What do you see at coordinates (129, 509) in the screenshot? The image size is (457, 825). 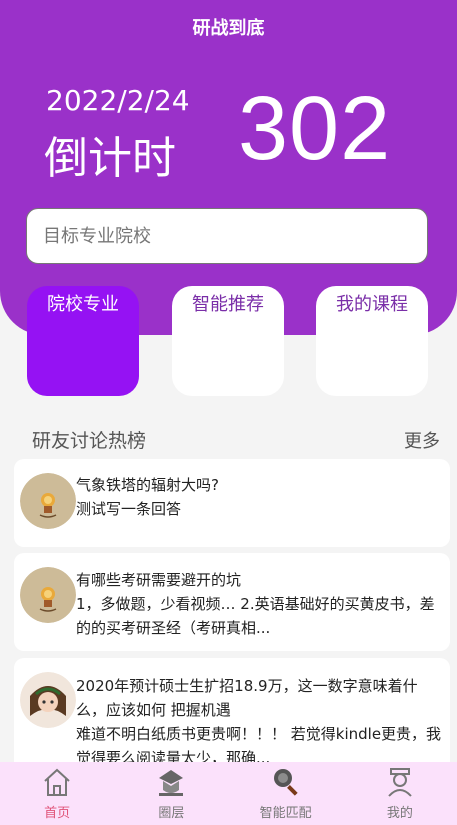 I see `post-answer: 测试写一条回答` at bounding box center [129, 509].